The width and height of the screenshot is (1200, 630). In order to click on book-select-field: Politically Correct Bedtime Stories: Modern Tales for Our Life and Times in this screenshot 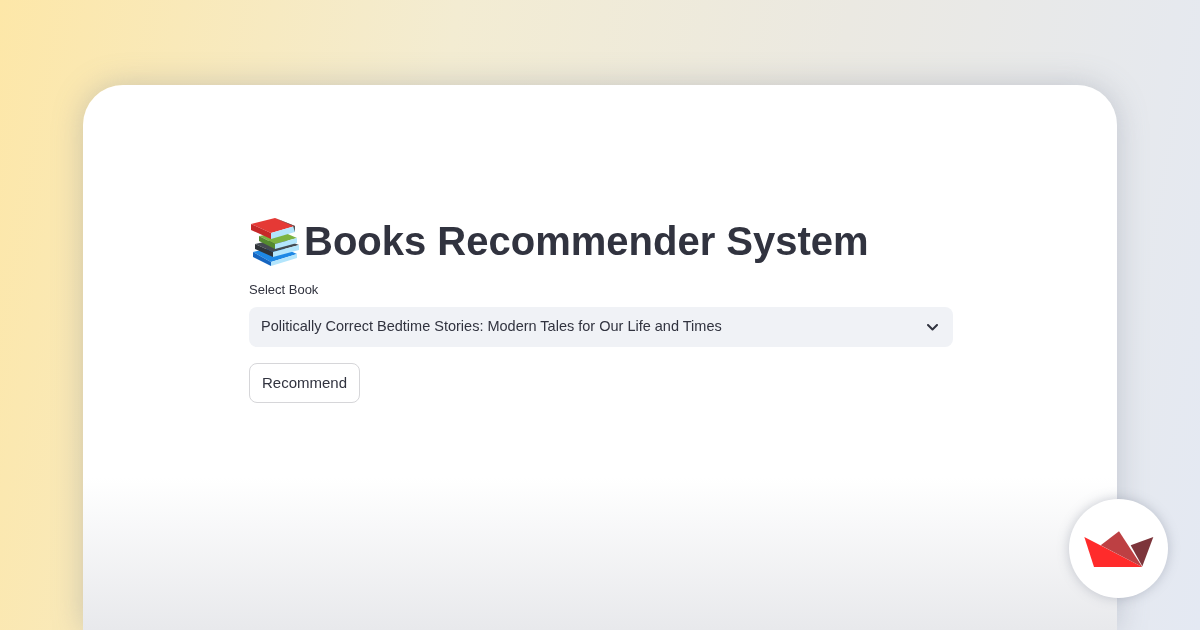, I will do `click(601, 327)`.